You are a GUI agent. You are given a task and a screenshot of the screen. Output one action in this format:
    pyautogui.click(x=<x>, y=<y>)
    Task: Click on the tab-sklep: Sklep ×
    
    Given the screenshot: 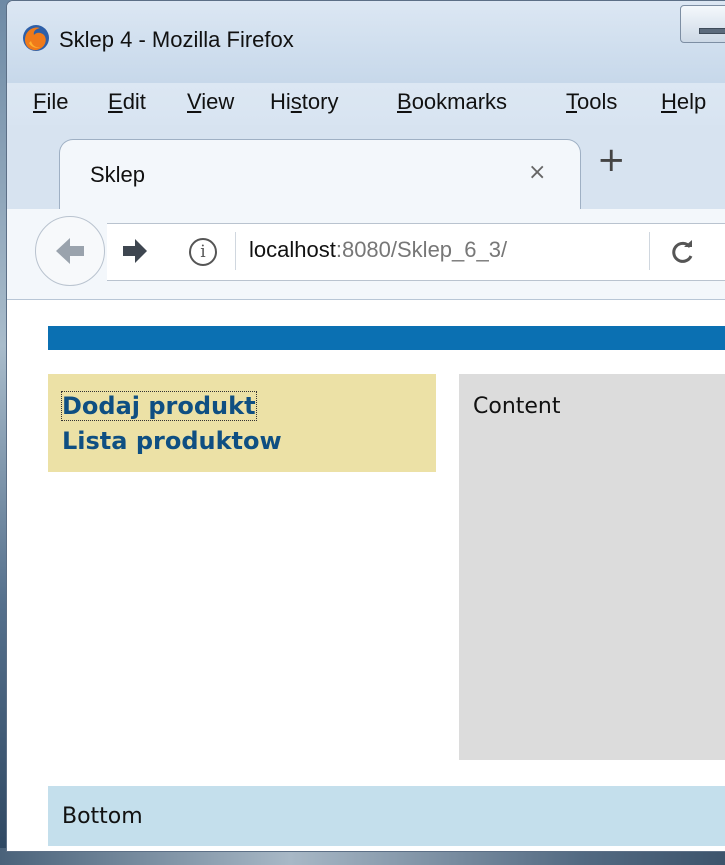 What is the action you would take?
    pyautogui.click(x=320, y=174)
    